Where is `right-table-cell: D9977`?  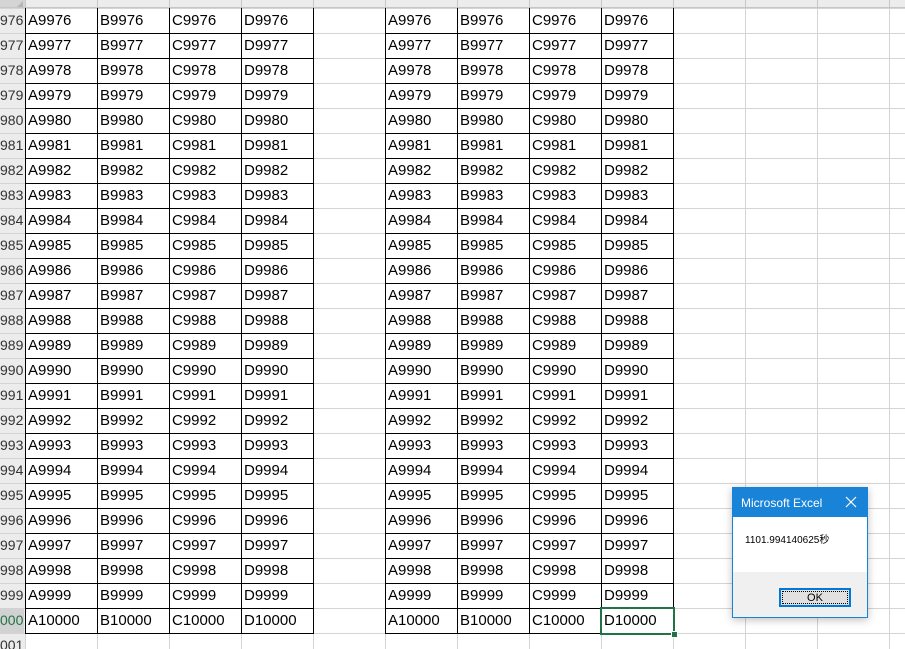 right-table-cell: D9977 is located at coordinates (637, 45).